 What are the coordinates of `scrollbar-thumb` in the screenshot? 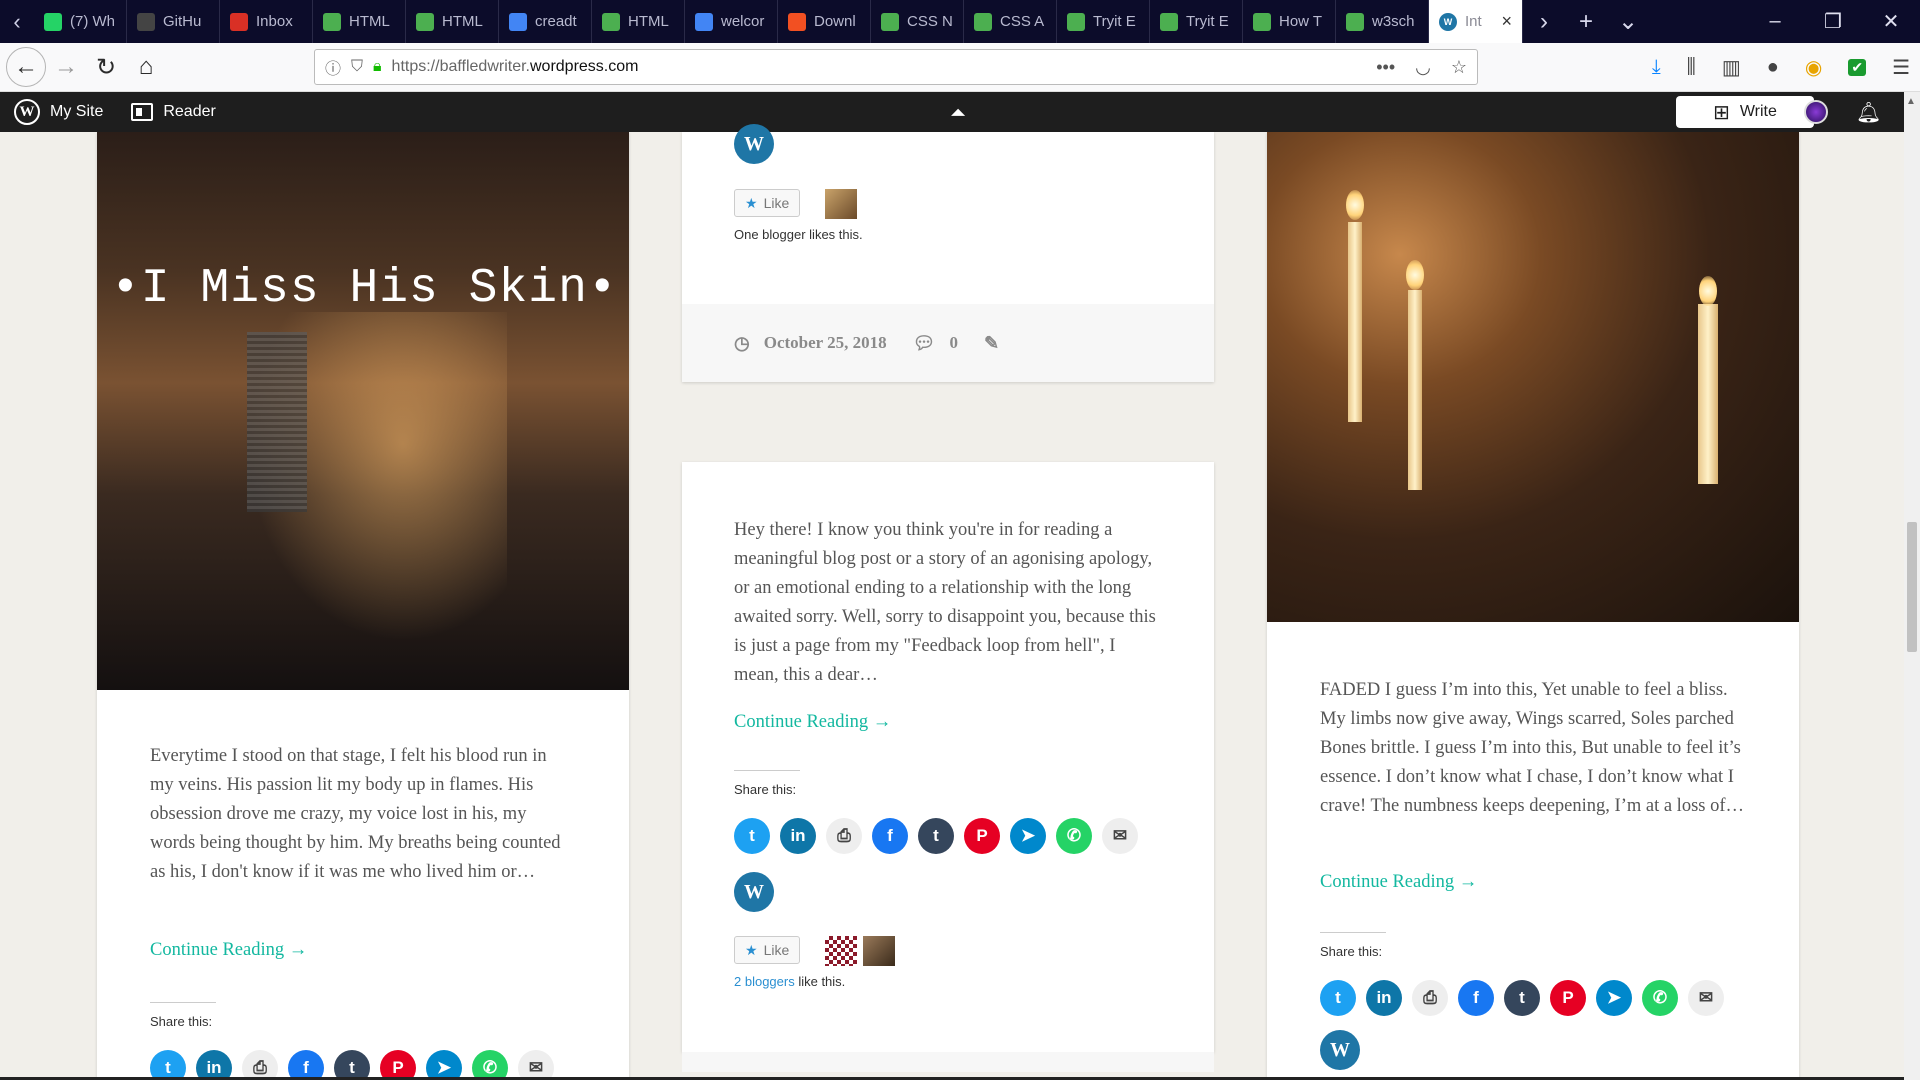 It's located at (1912, 587).